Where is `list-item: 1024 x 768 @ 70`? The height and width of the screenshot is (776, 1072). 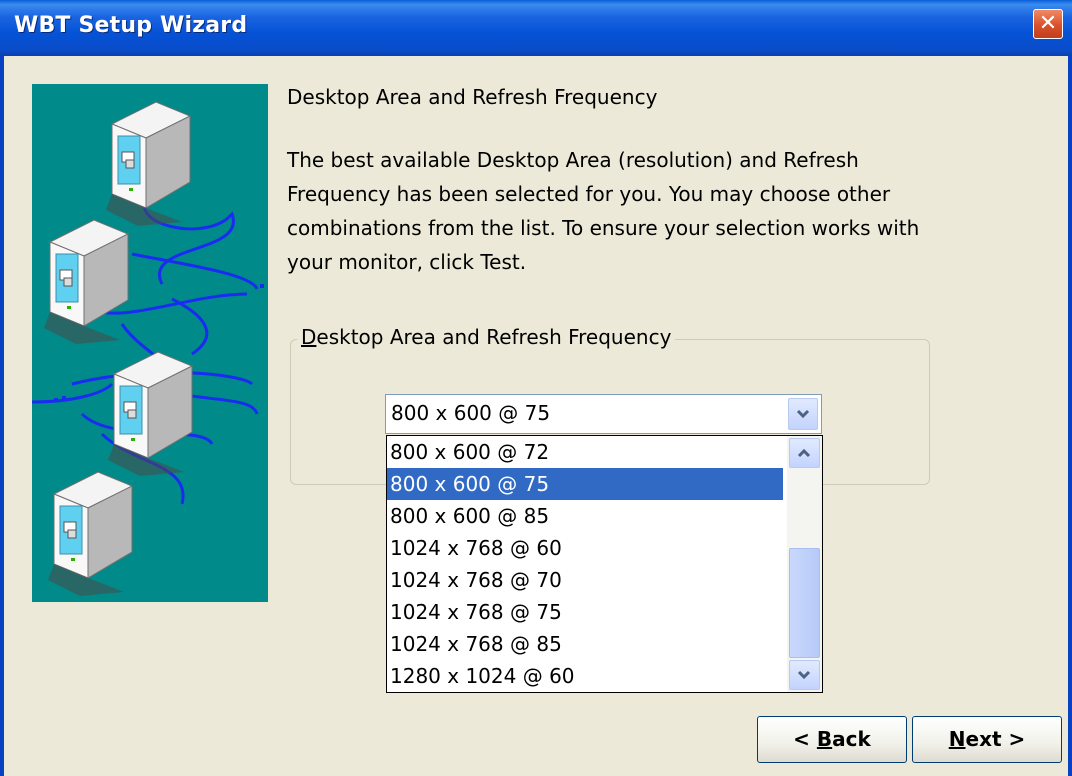 list-item: 1024 x 768 @ 70 is located at coordinates (585, 580).